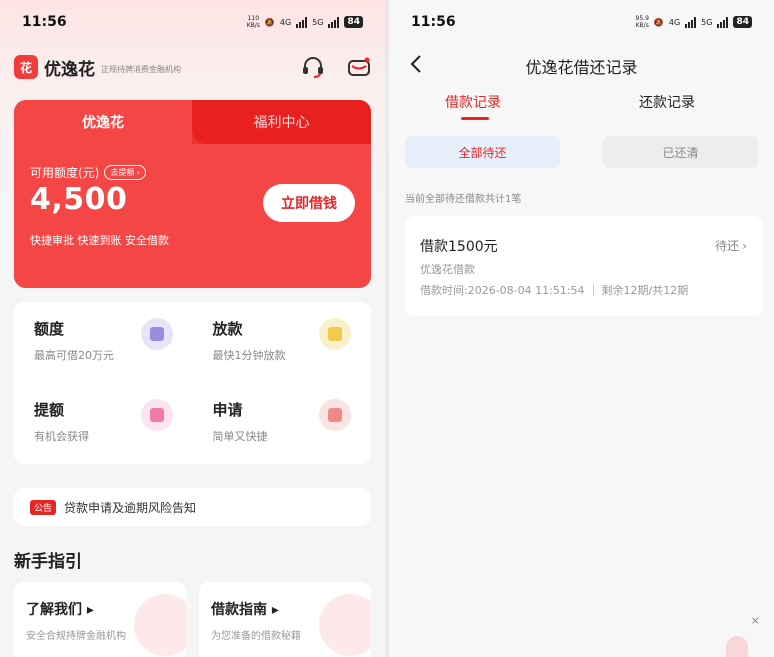 The image size is (774, 657). What do you see at coordinates (88, 172) in the screenshot?
I see `credit-label: 可用额度(元) 去提额 ›` at bounding box center [88, 172].